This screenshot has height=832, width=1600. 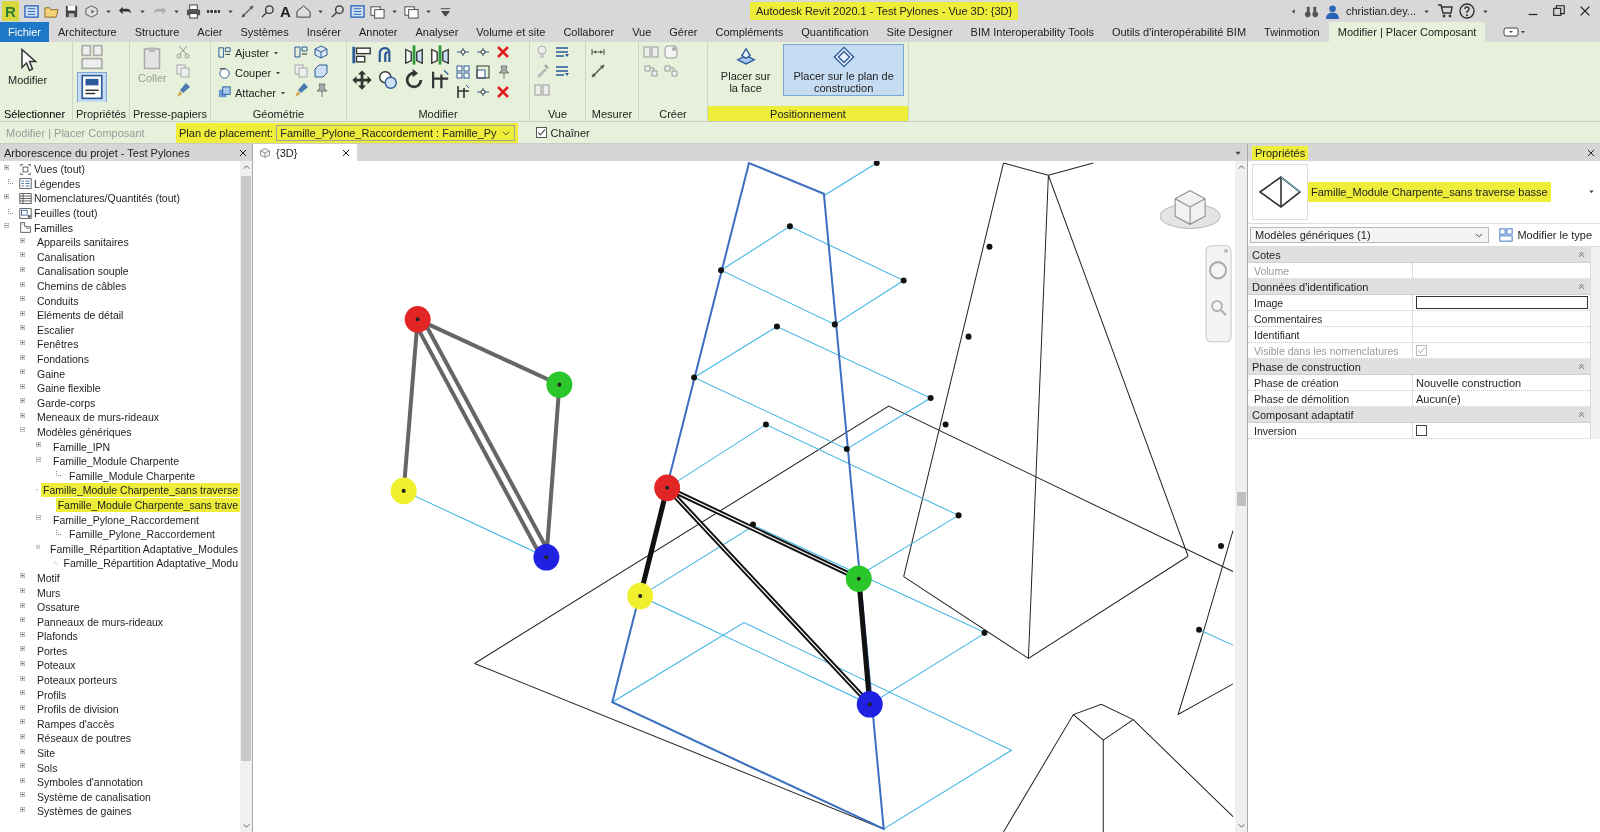 I want to click on restore-icon, so click(x=1559, y=11).